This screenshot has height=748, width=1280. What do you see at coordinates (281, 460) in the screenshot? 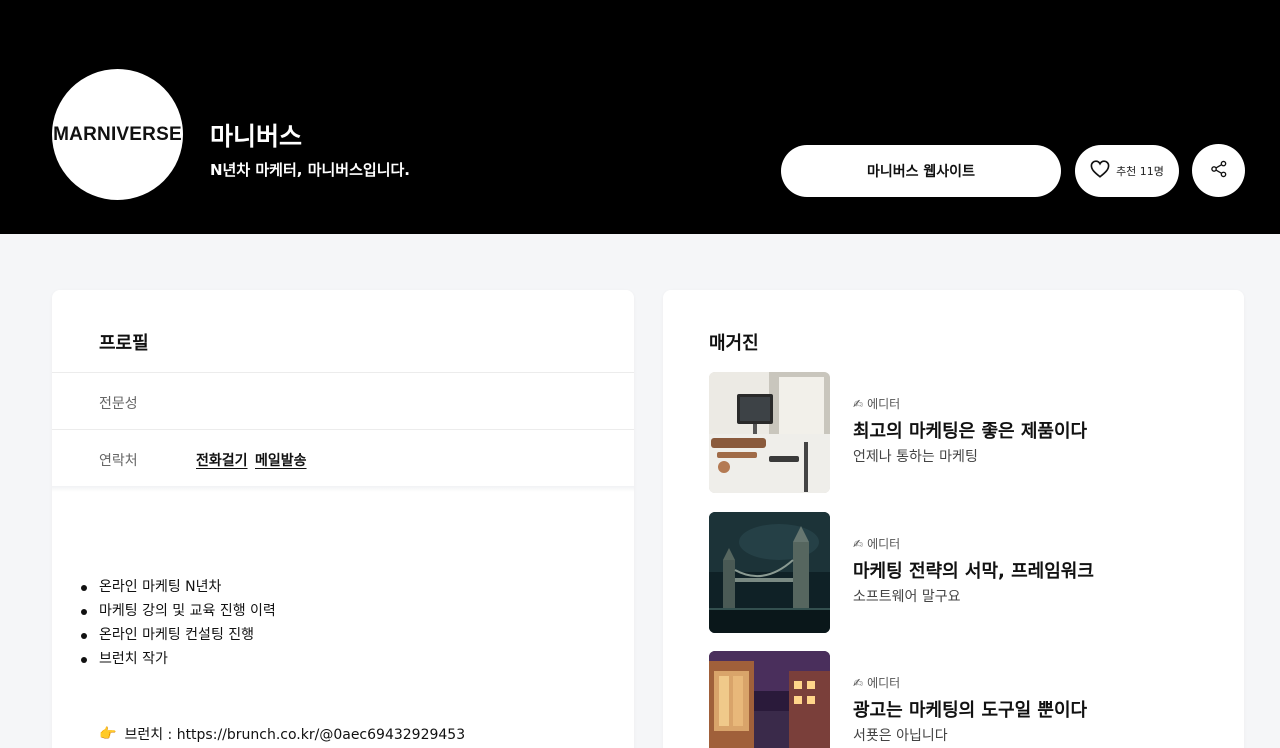
I see `email-link: 메일발송` at bounding box center [281, 460].